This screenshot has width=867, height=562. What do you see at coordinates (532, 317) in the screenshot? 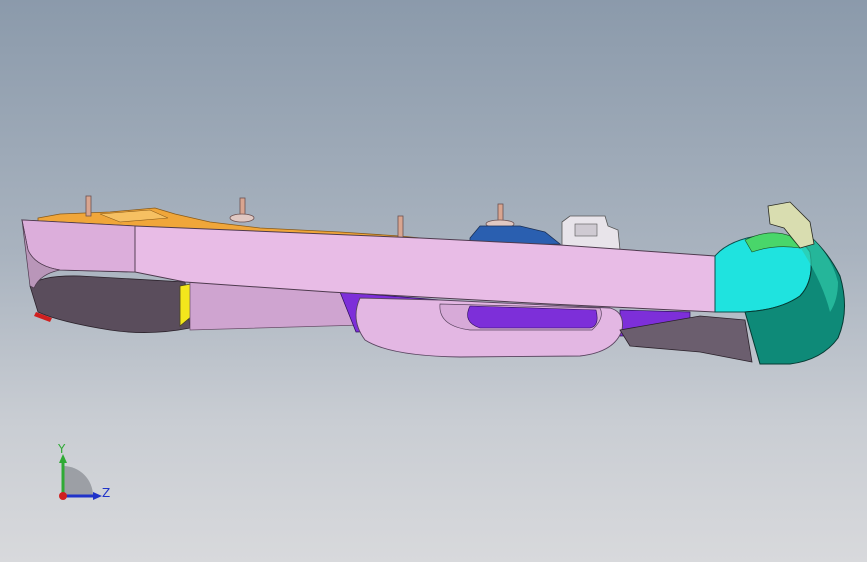
I see `pod-violet-insert` at bounding box center [532, 317].